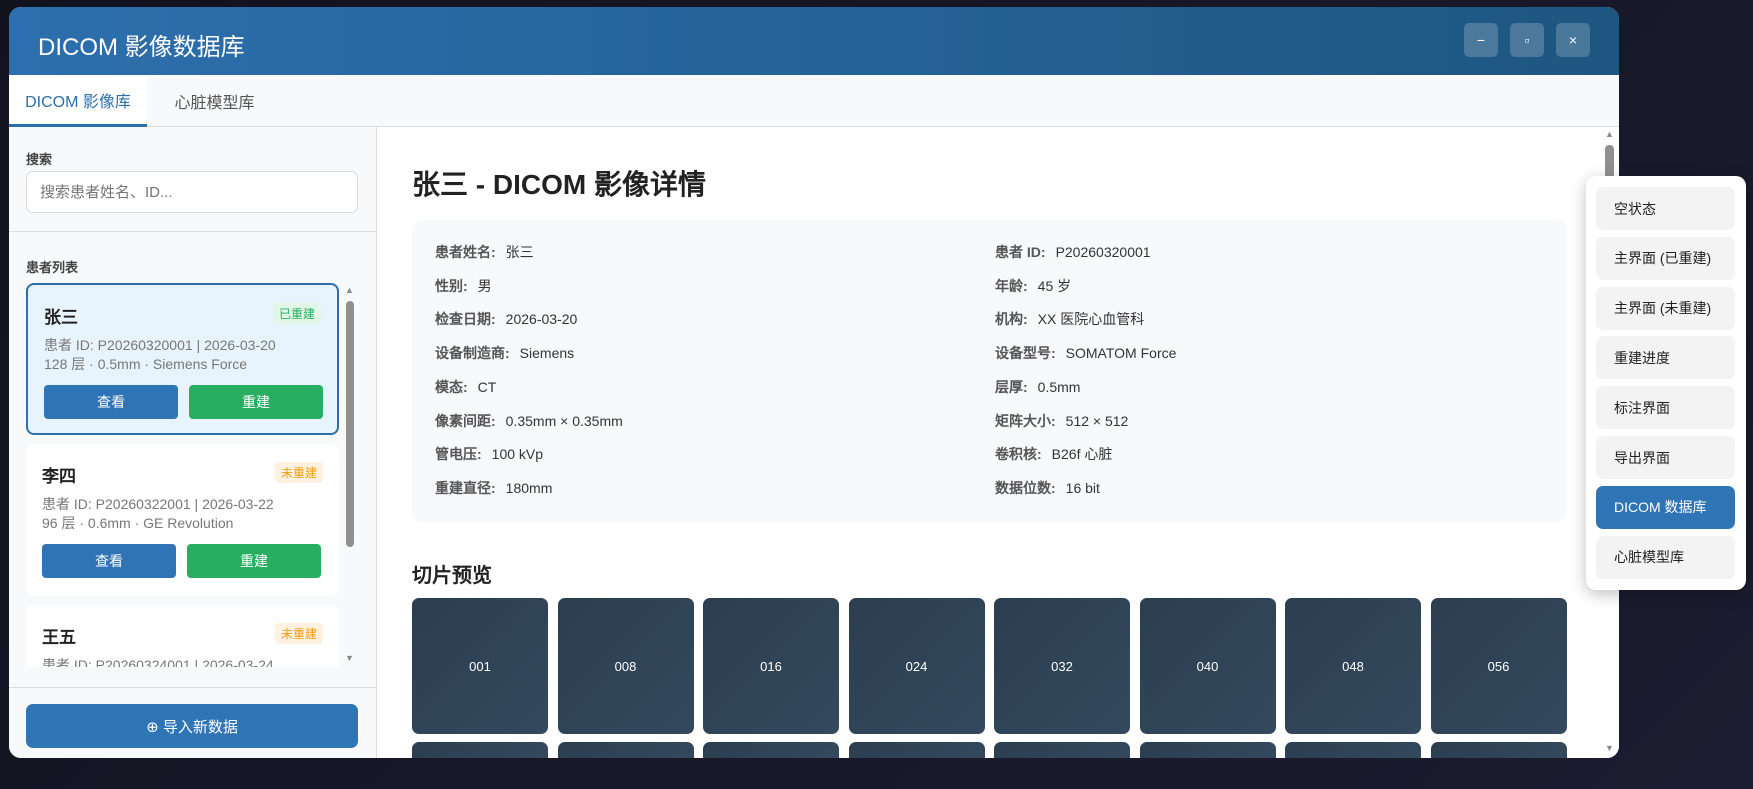 This screenshot has width=1753, height=789. What do you see at coordinates (489, 454) in the screenshot?
I see `info-row: 管电压: 100 kVp` at bounding box center [489, 454].